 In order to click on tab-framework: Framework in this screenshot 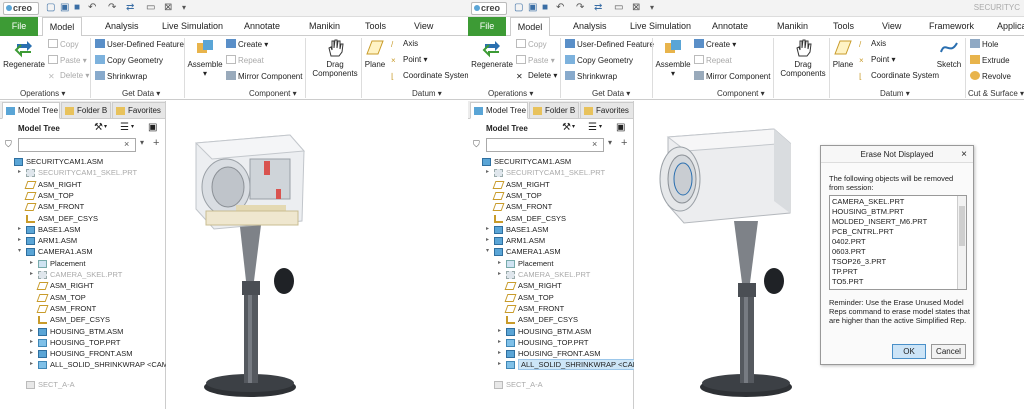, I will do `click(951, 26)`.